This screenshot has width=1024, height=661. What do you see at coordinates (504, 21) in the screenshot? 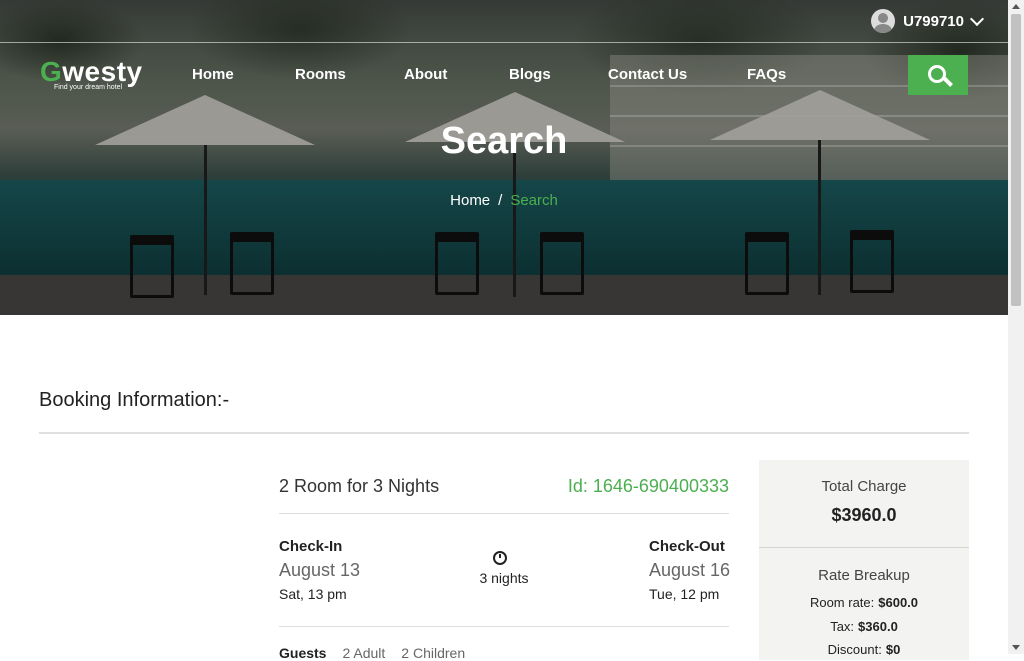
I see `top-bar: U799710` at bounding box center [504, 21].